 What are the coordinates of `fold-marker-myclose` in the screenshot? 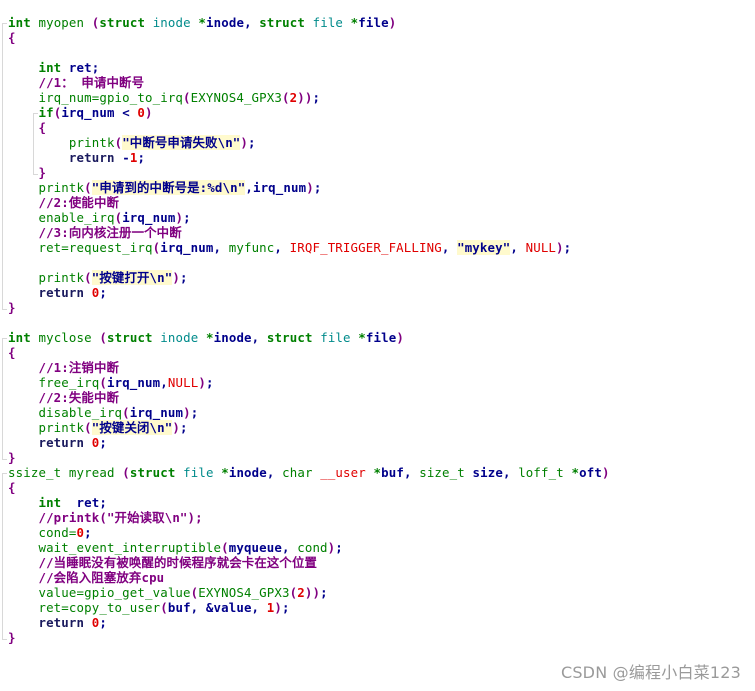 It's located at (4, 399).